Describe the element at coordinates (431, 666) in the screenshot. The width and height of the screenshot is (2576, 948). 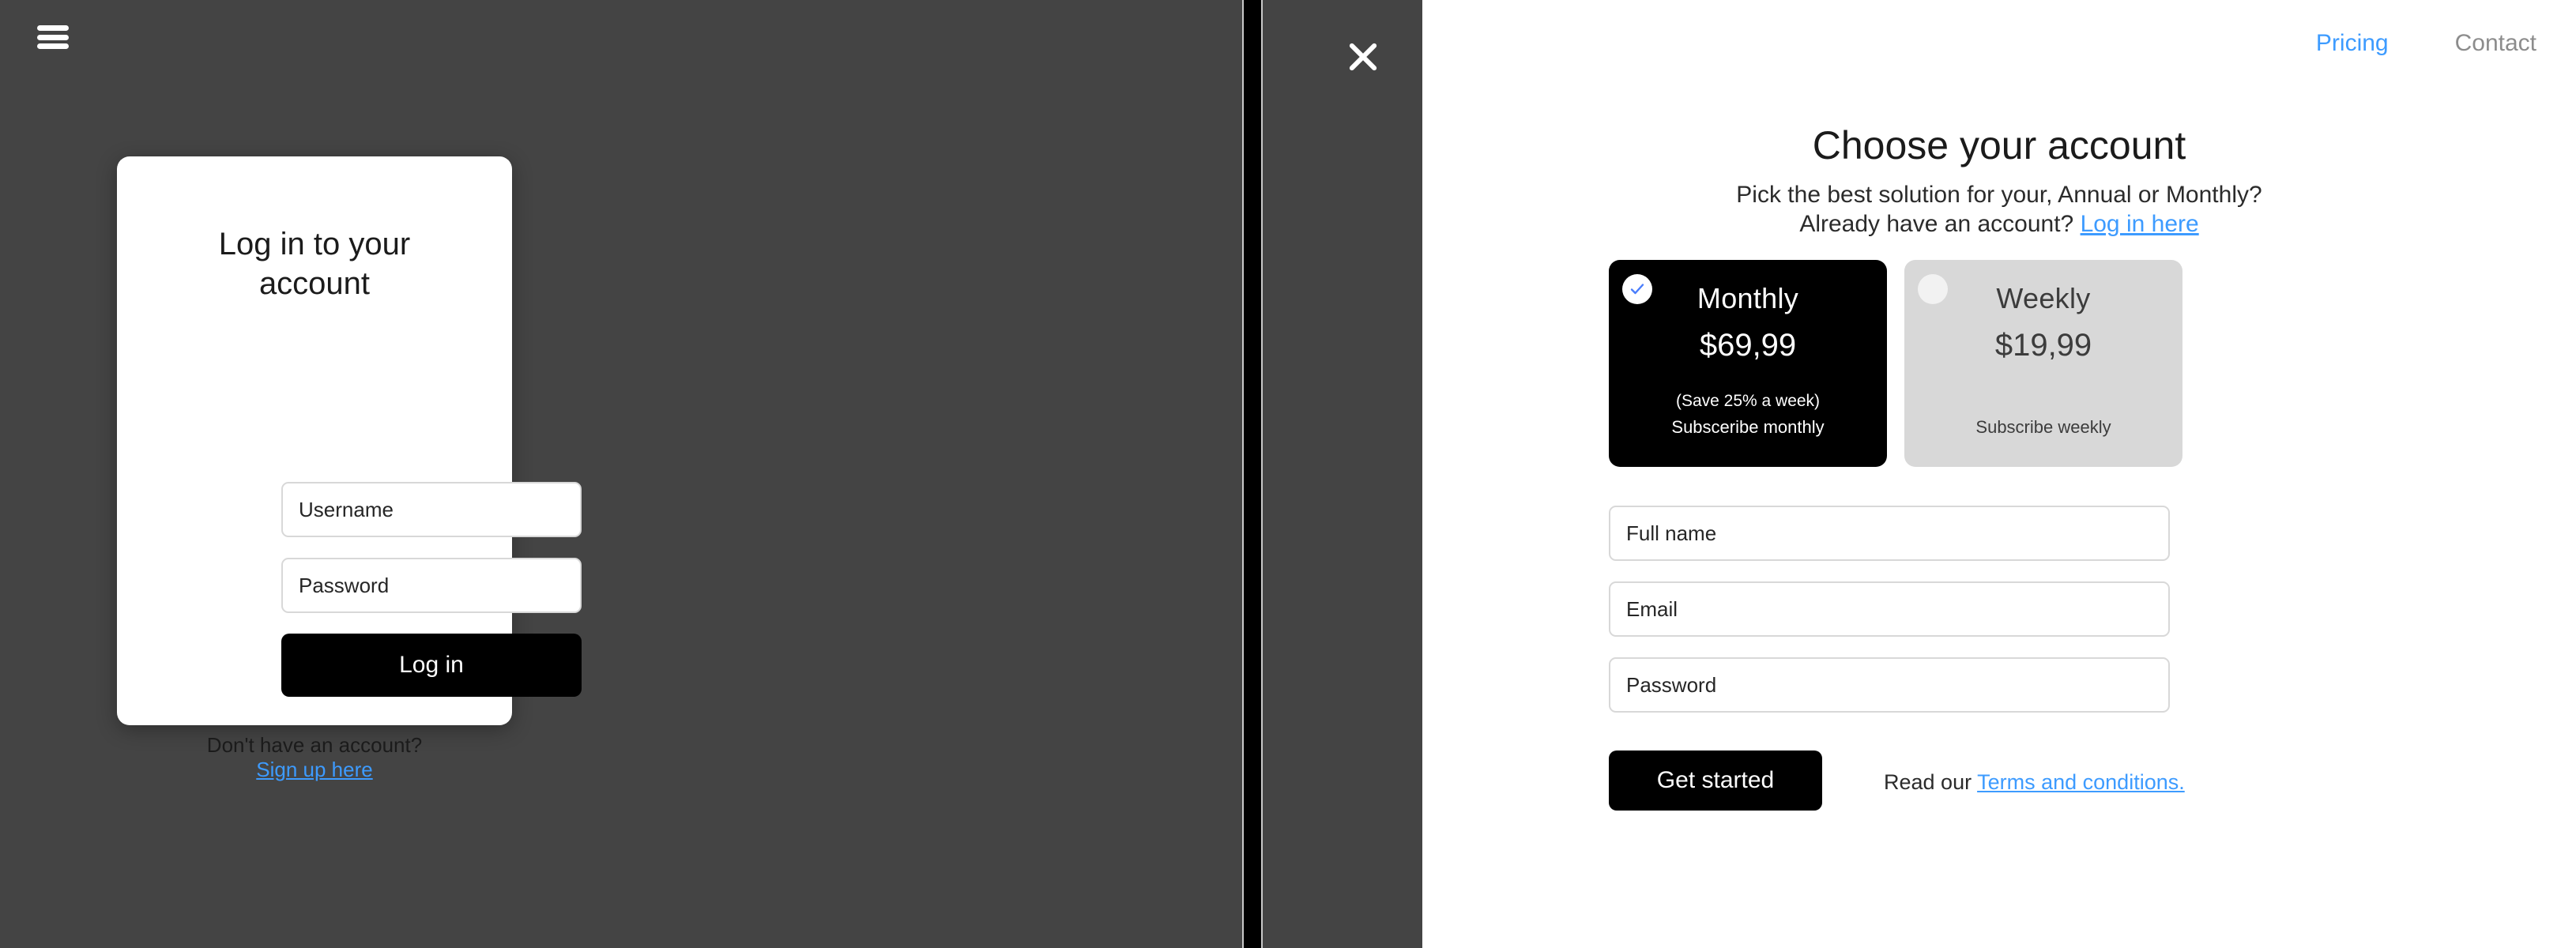
I see `log-in-button: Log in` at that location.